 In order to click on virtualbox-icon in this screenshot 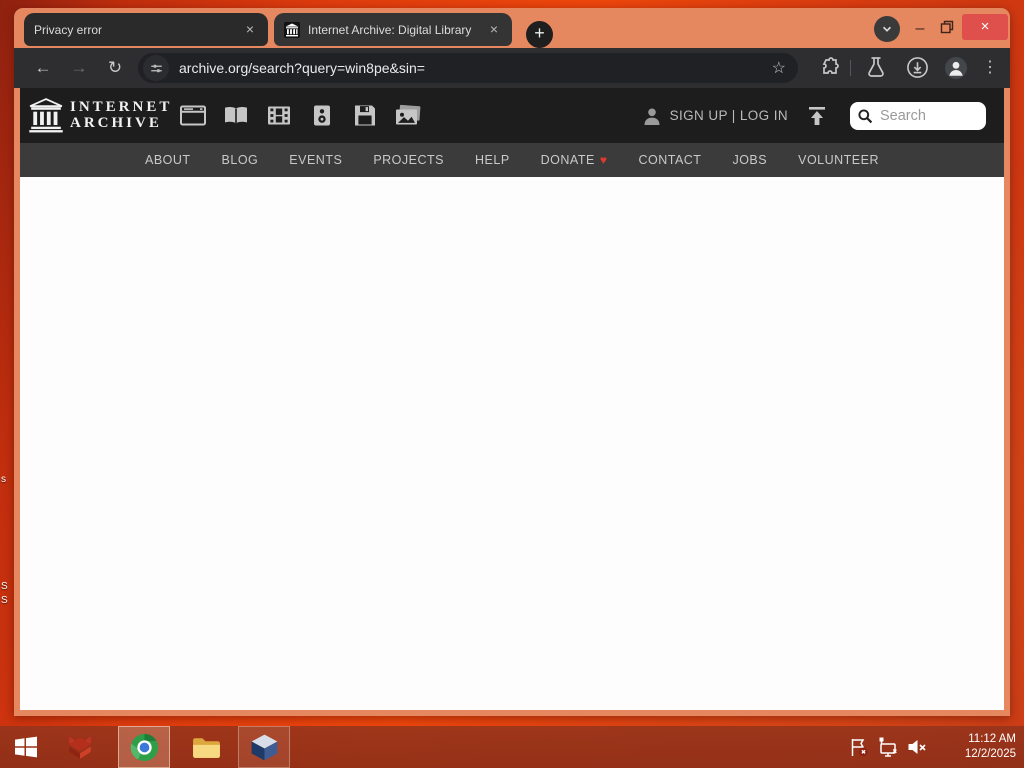, I will do `click(264, 747)`.